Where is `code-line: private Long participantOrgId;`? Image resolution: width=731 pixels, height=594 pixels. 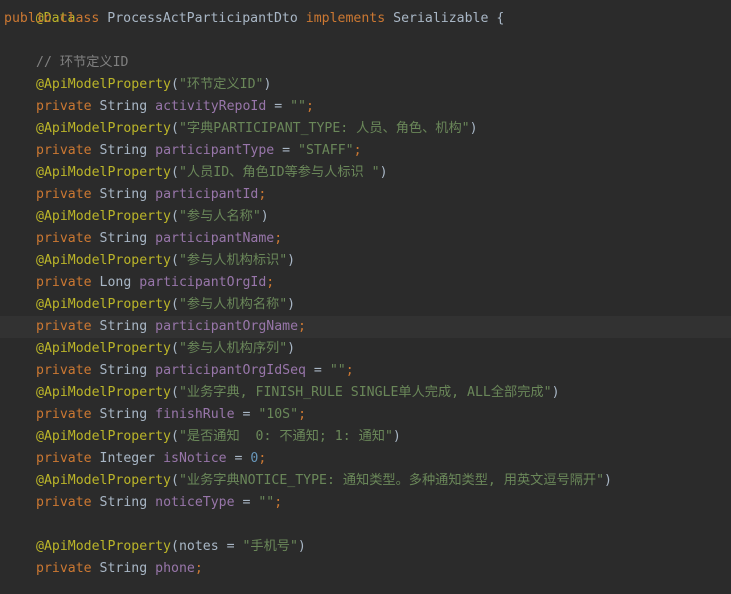 code-line: private Long participantOrgId; is located at coordinates (365, 283).